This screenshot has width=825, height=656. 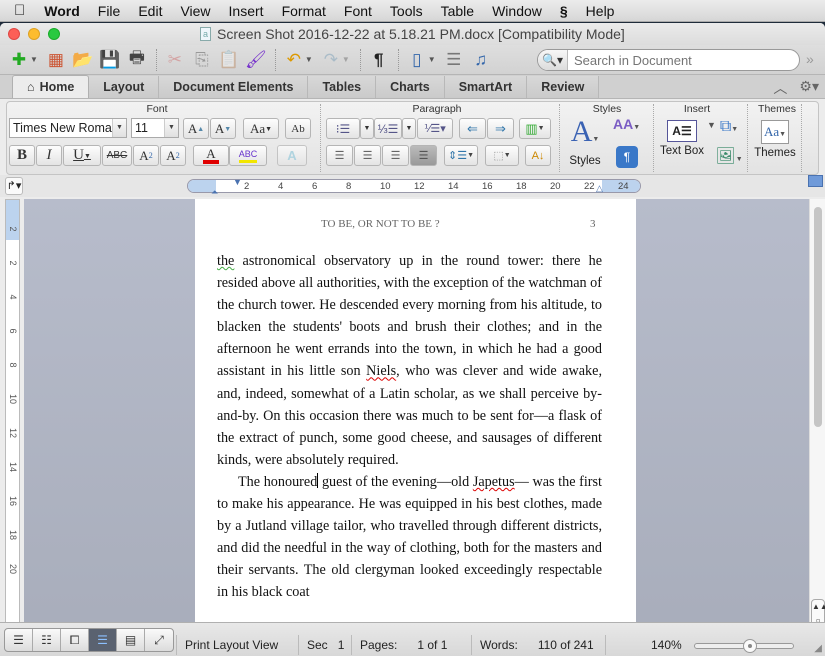 What do you see at coordinates (56, 60) in the screenshot?
I see `templates-gallery-icon: ▦` at bounding box center [56, 60].